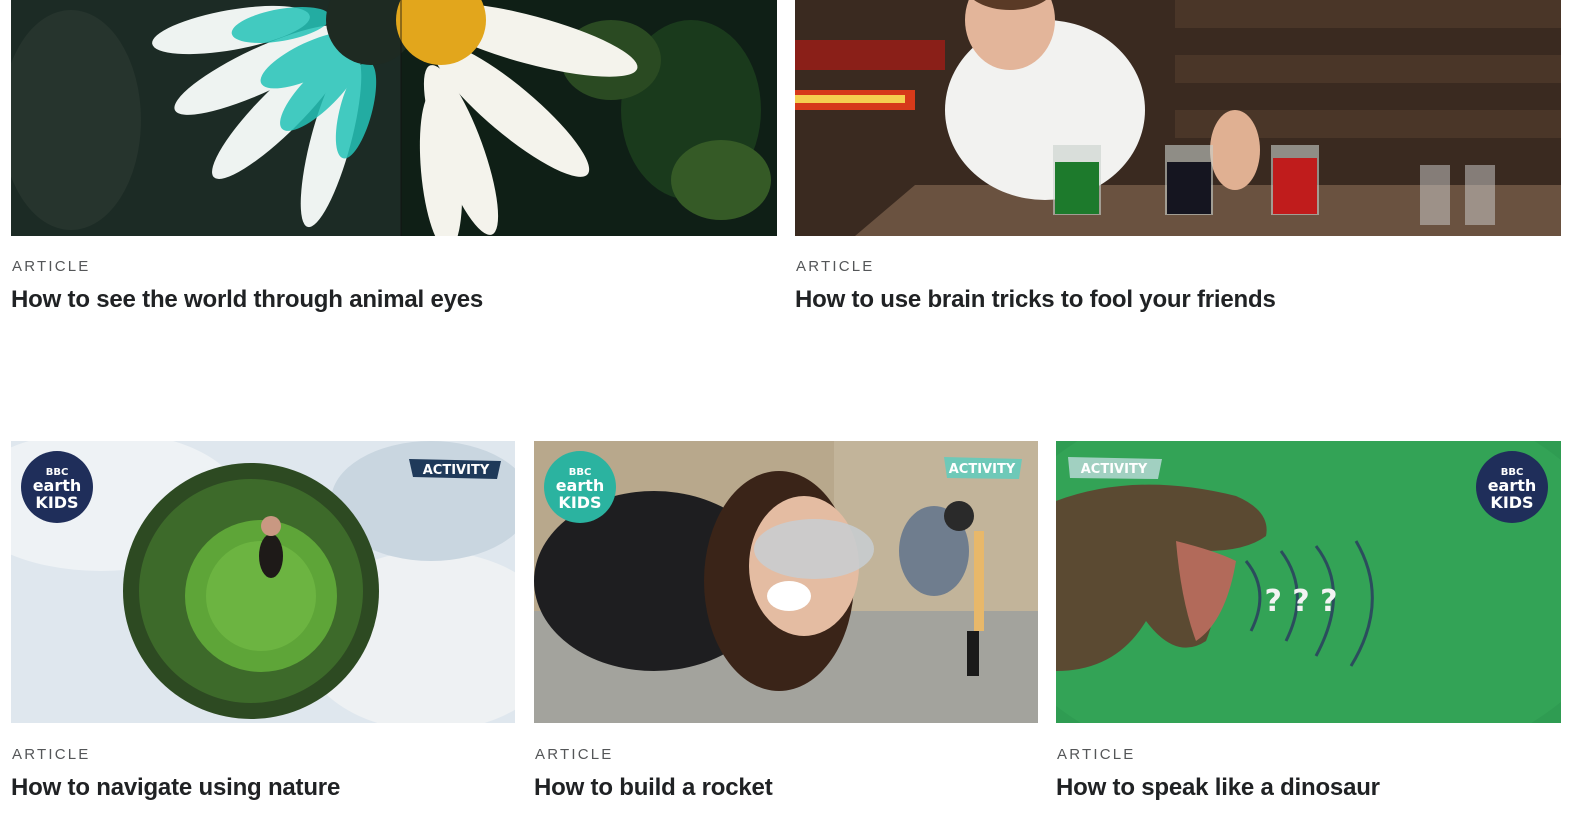 The height and width of the screenshot is (818, 1578). What do you see at coordinates (1300, 601) in the screenshot?
I see `question-marks: ? ? ?` at bounding box center [1300, 601].